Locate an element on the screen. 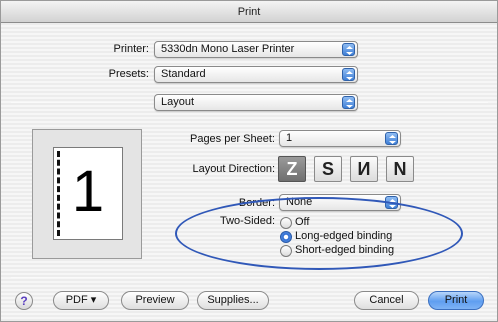 This screenshot has width=498, height=322. layout-direction-s-button: S is located at coordinates (328, 169).